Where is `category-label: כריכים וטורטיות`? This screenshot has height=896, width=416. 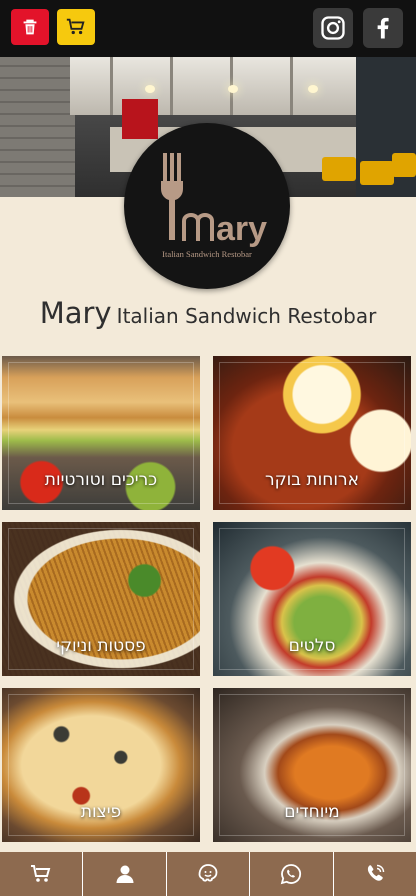 category-label: כריכים וטורטיות is located at coordinates (101, 480).